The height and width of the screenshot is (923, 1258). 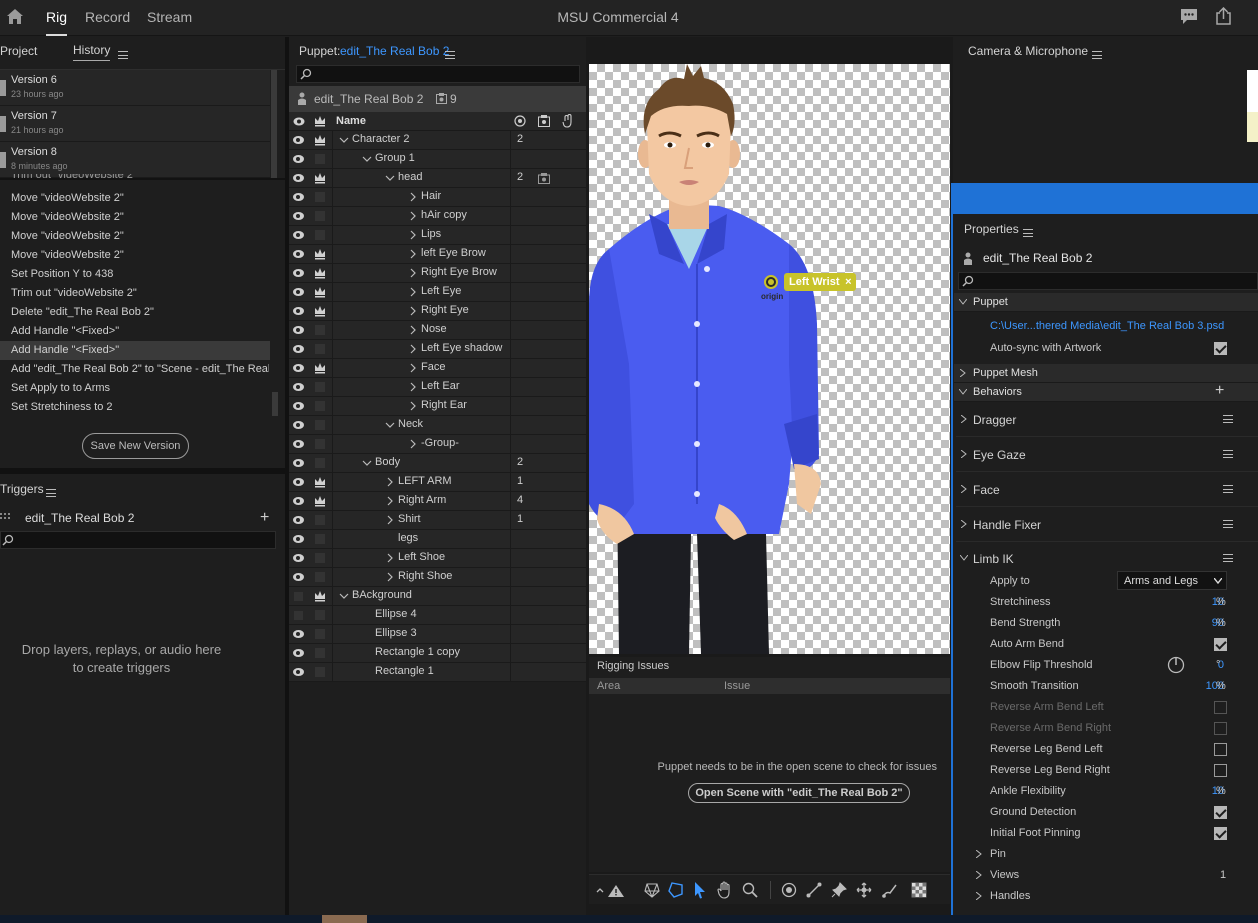 I want to click on layer-row: Neck, so click(x=437, y=425).